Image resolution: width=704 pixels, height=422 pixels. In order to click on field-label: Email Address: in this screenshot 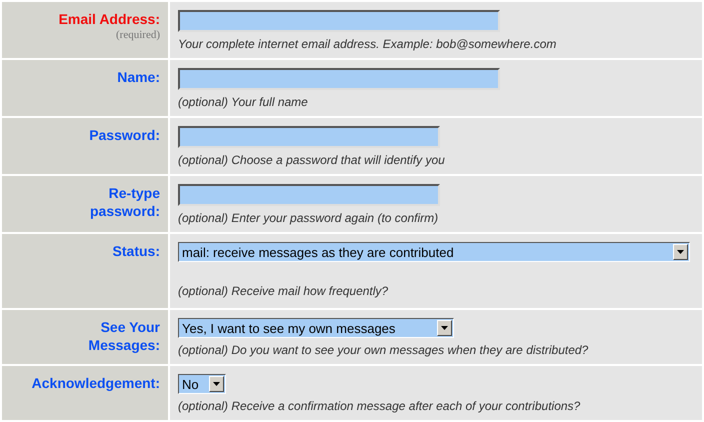, I will do `click(109, 19)`.